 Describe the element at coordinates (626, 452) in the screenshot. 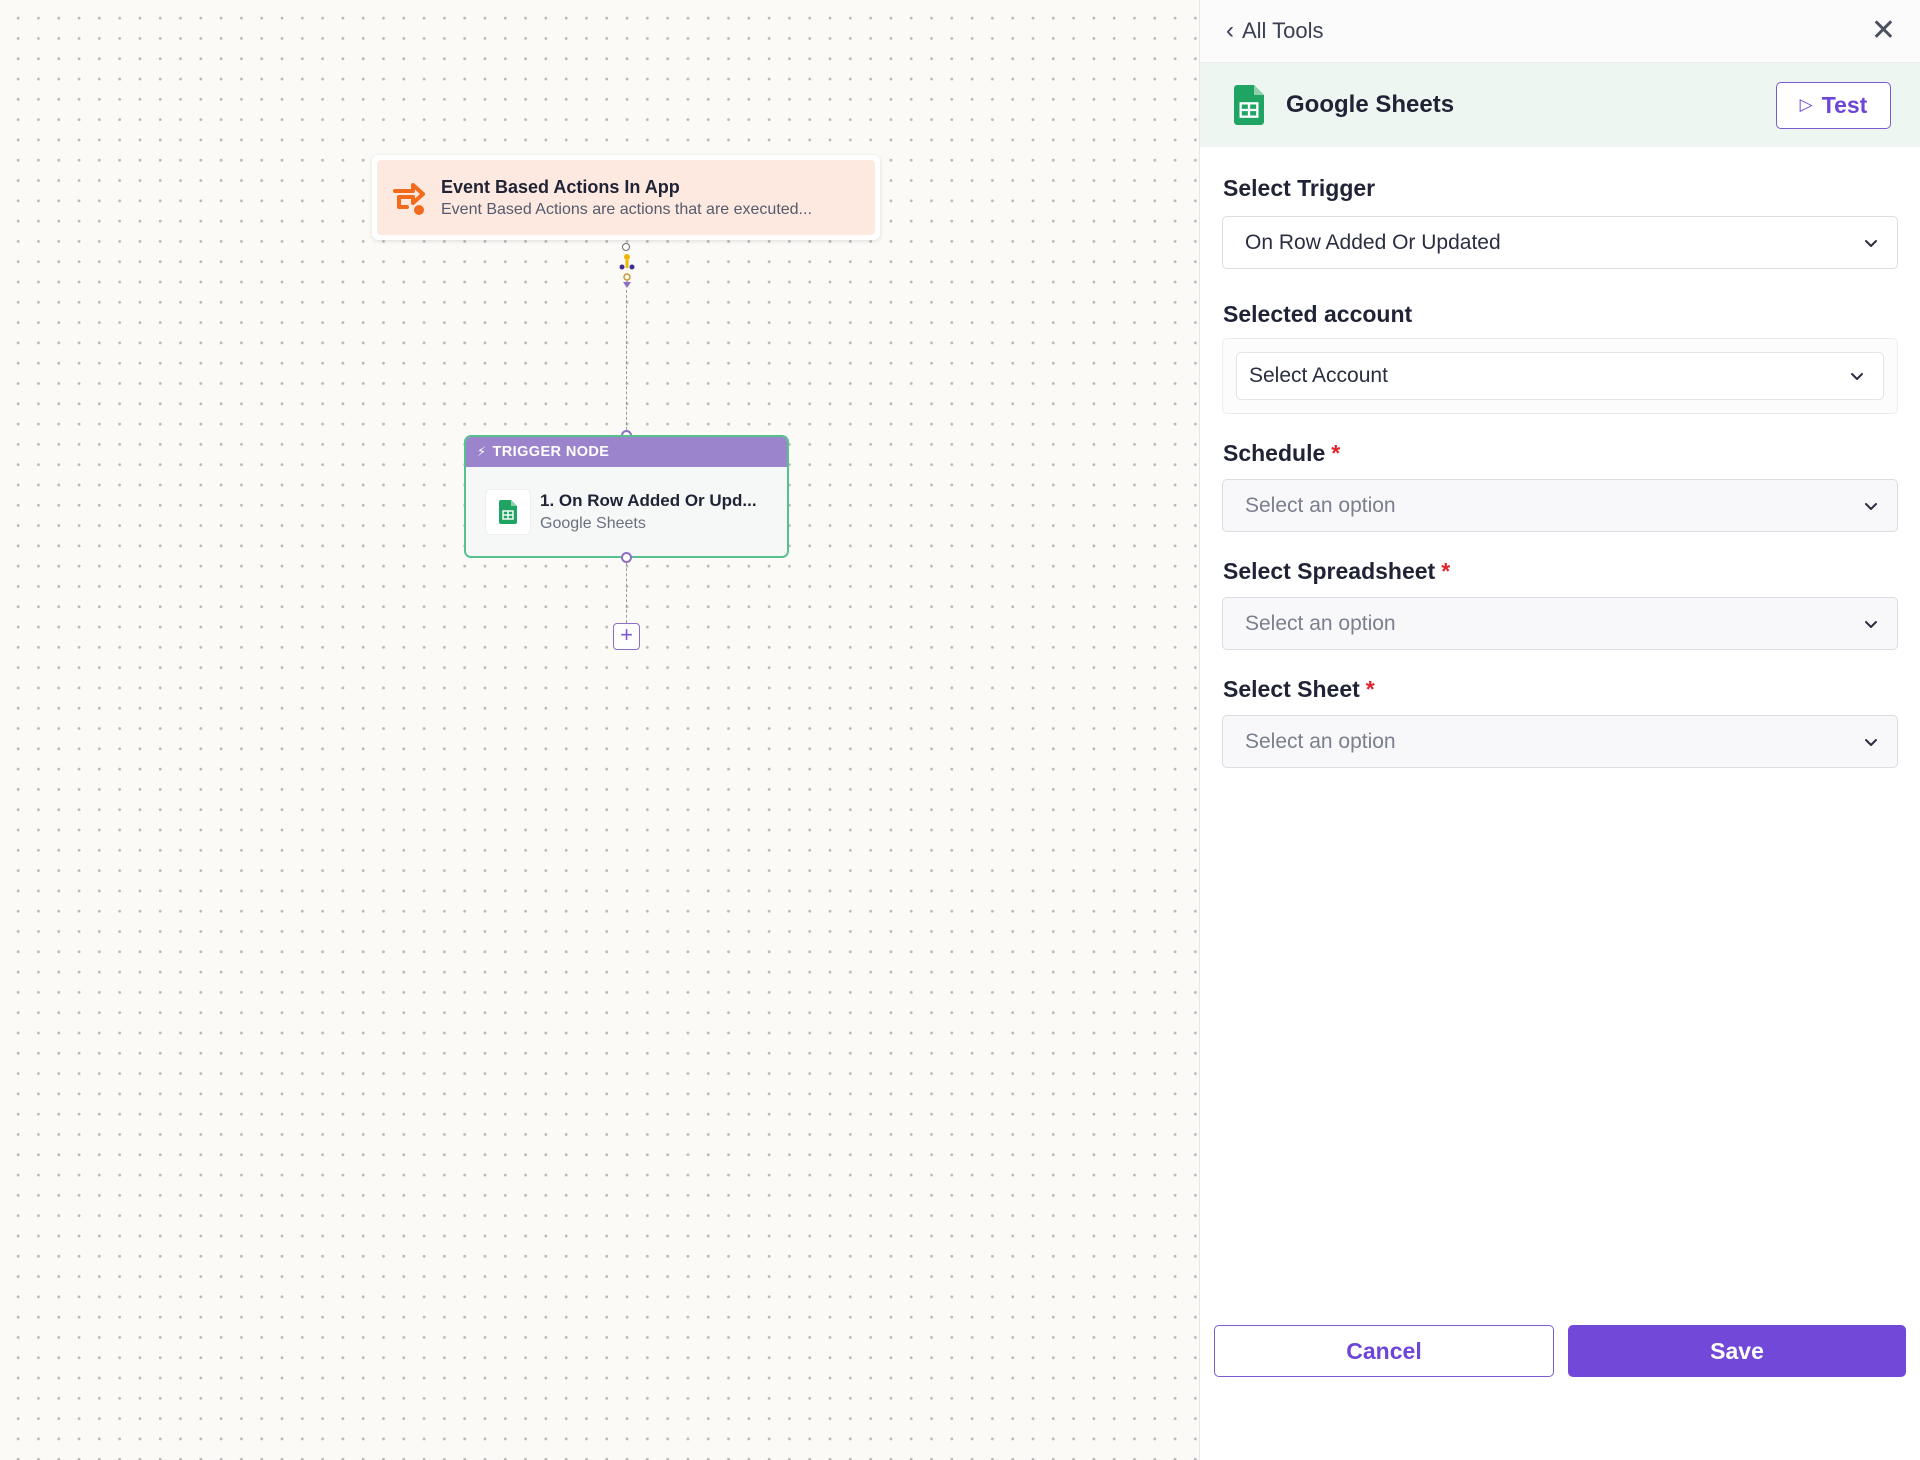

I see `trigger-node-header: ⚡ TRIGGER NODE` at that location.